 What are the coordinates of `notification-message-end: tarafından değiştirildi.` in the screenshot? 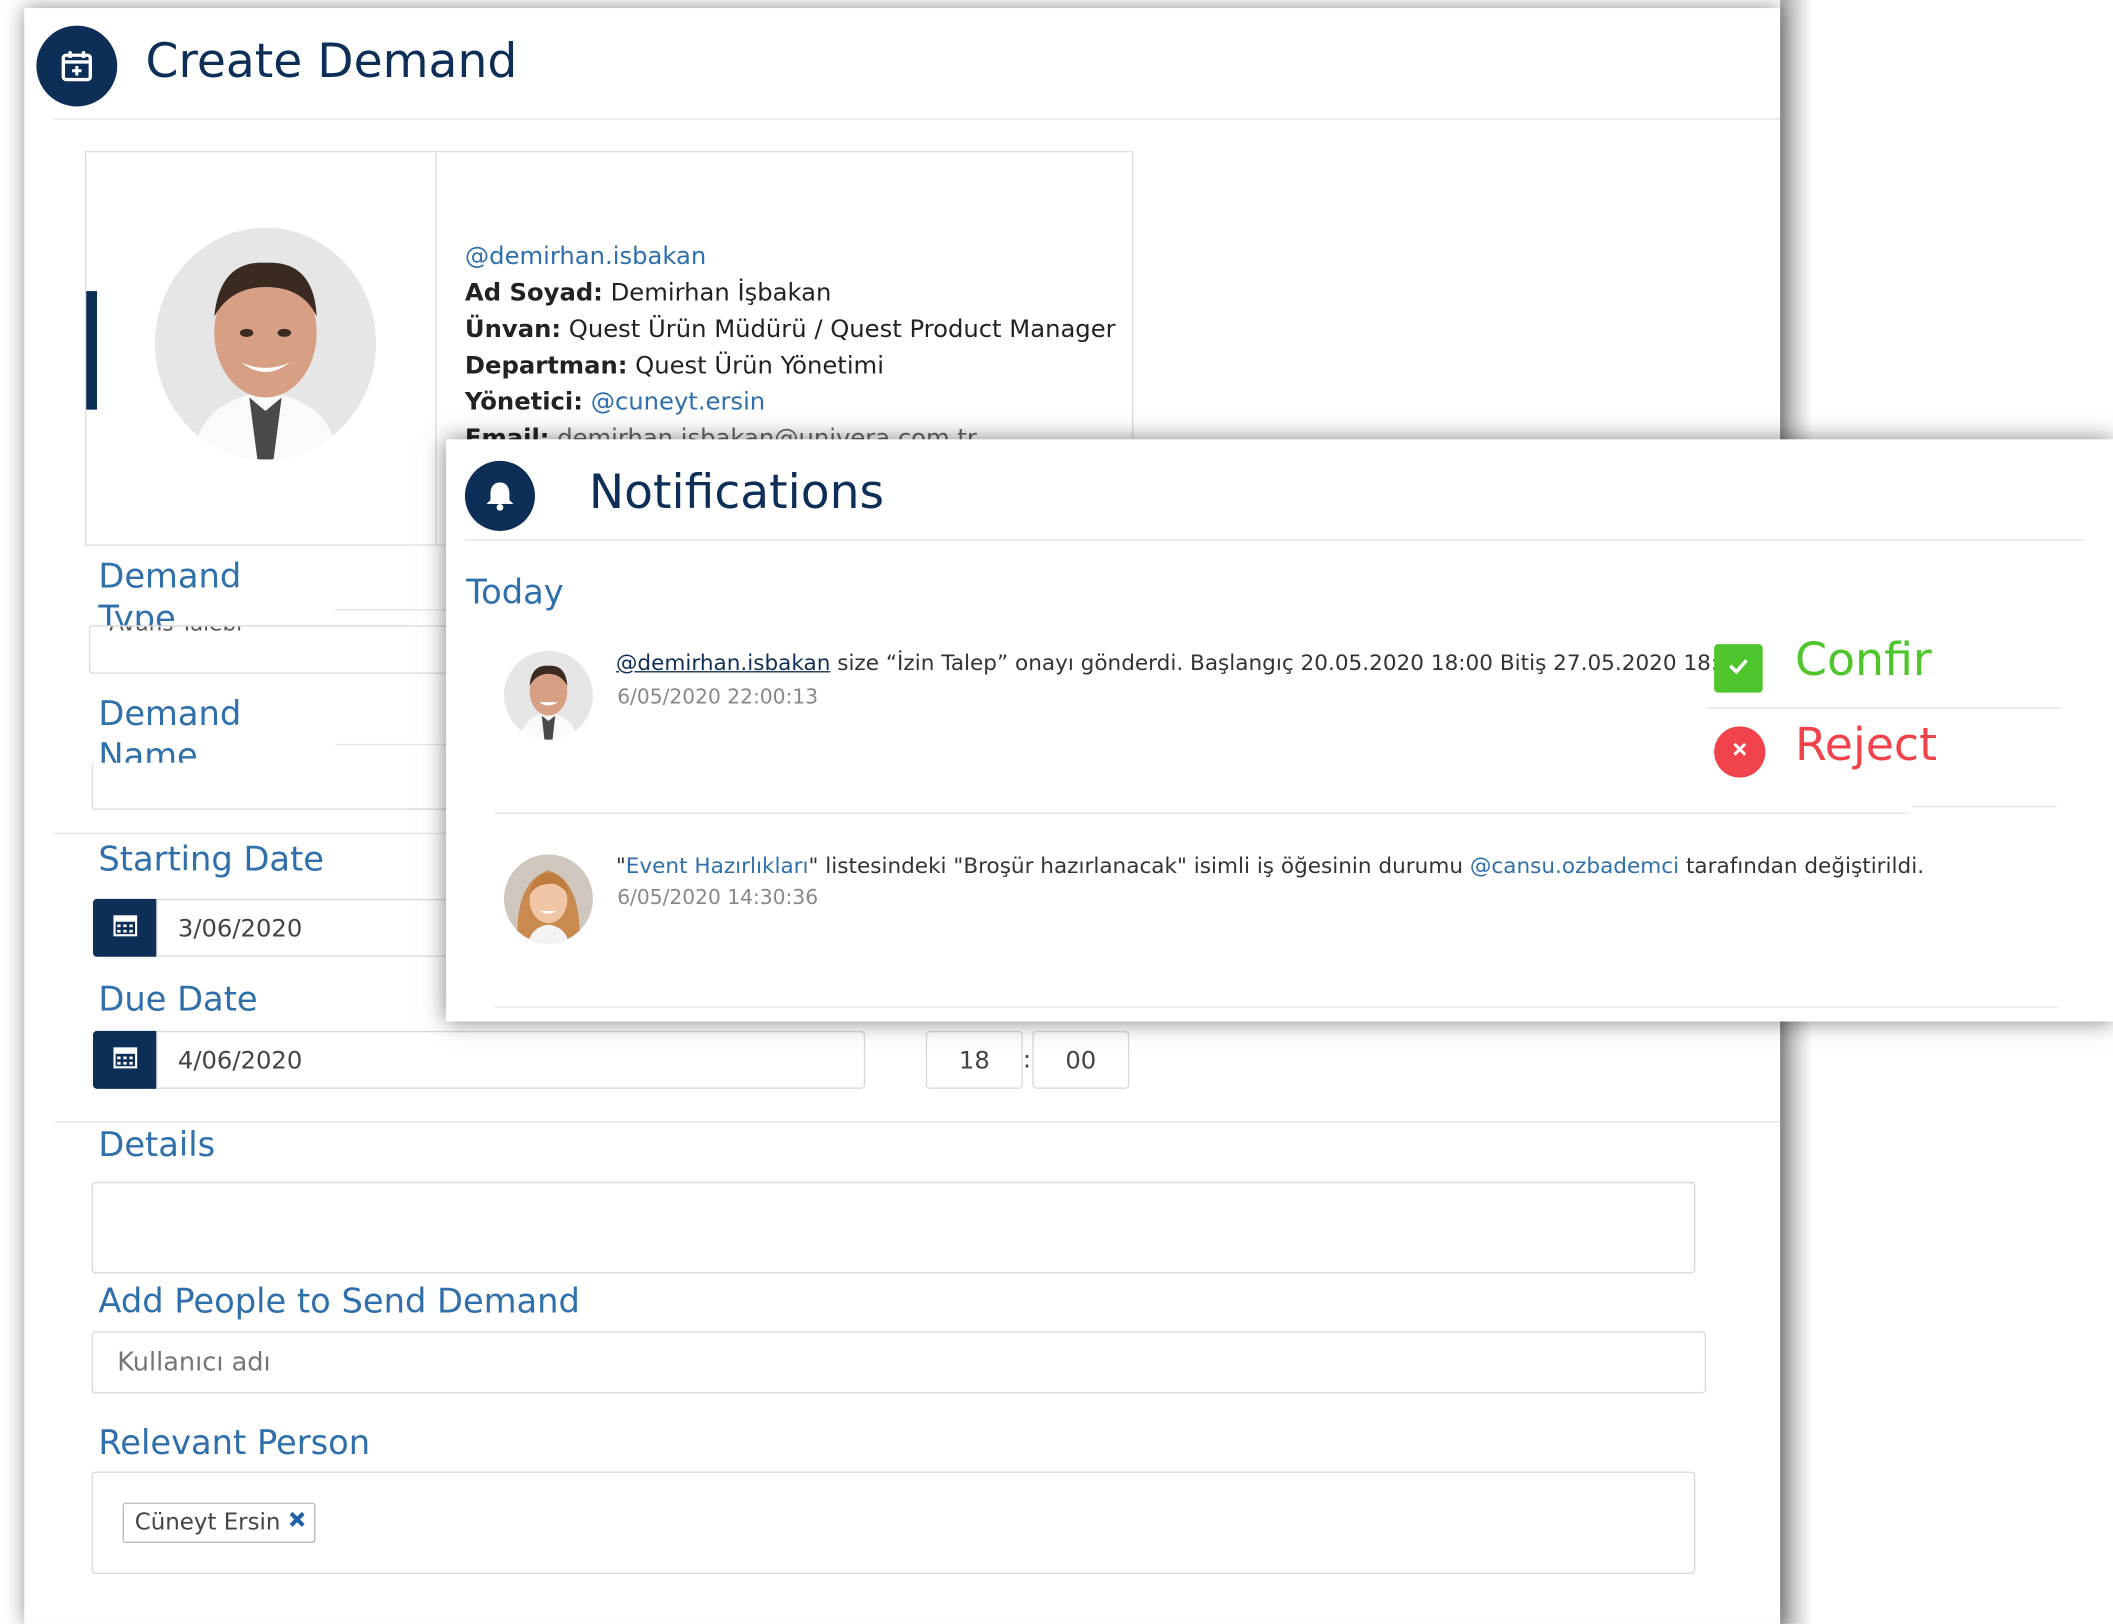 It's located at (1802, 866).